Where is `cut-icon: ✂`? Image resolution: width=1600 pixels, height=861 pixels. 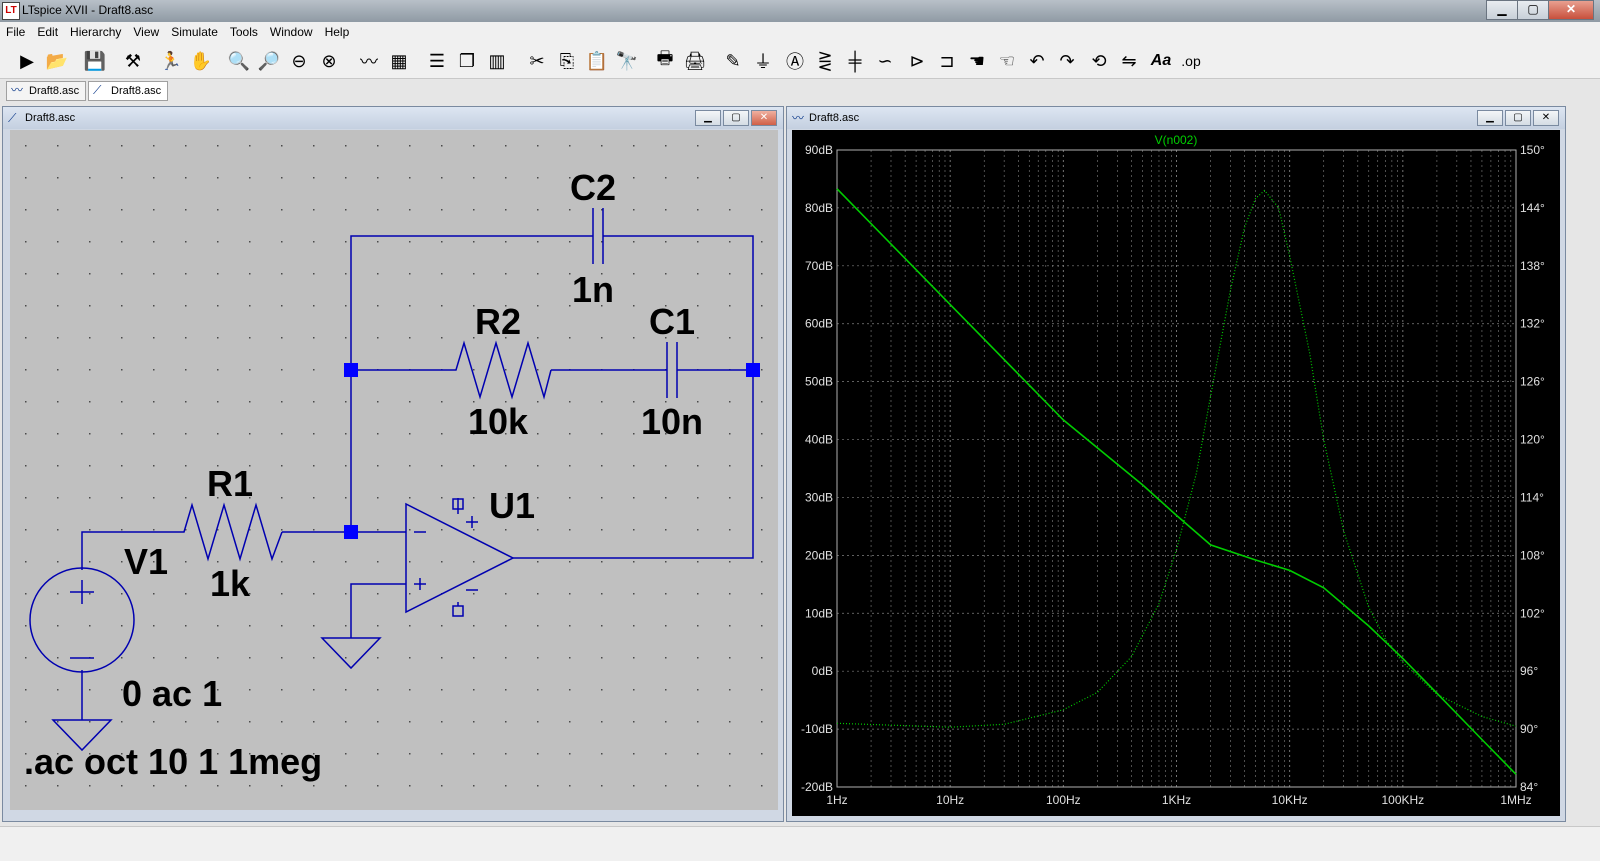
cut-icon: ✂ is located at coordinates (537, 61).